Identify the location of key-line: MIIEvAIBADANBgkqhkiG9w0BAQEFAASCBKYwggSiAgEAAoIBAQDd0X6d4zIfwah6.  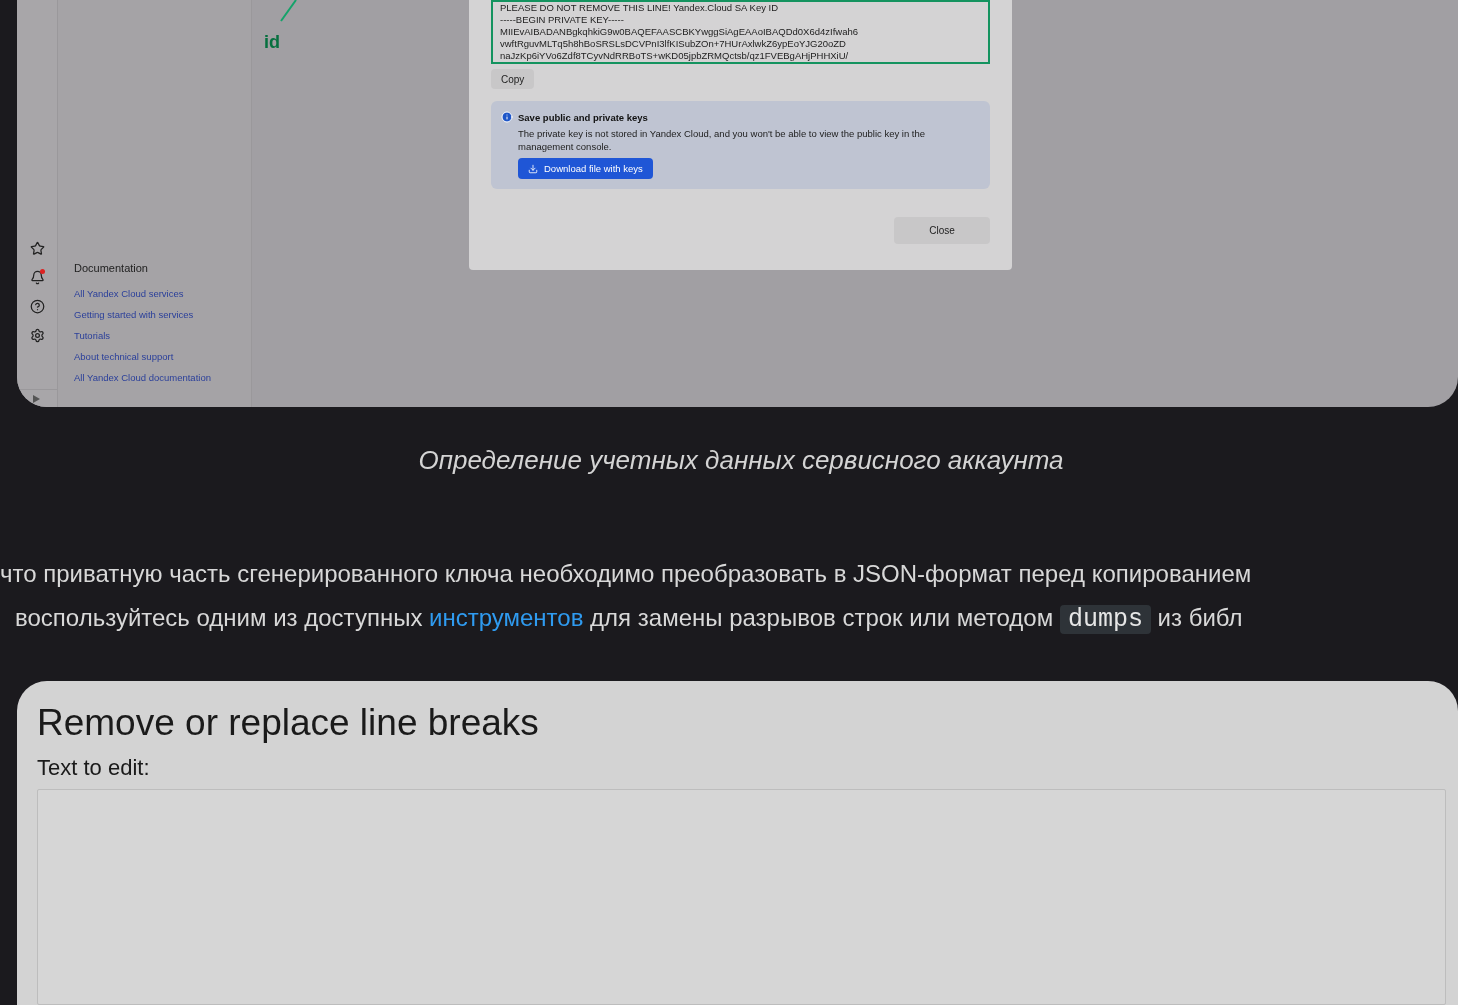
(679, 32).